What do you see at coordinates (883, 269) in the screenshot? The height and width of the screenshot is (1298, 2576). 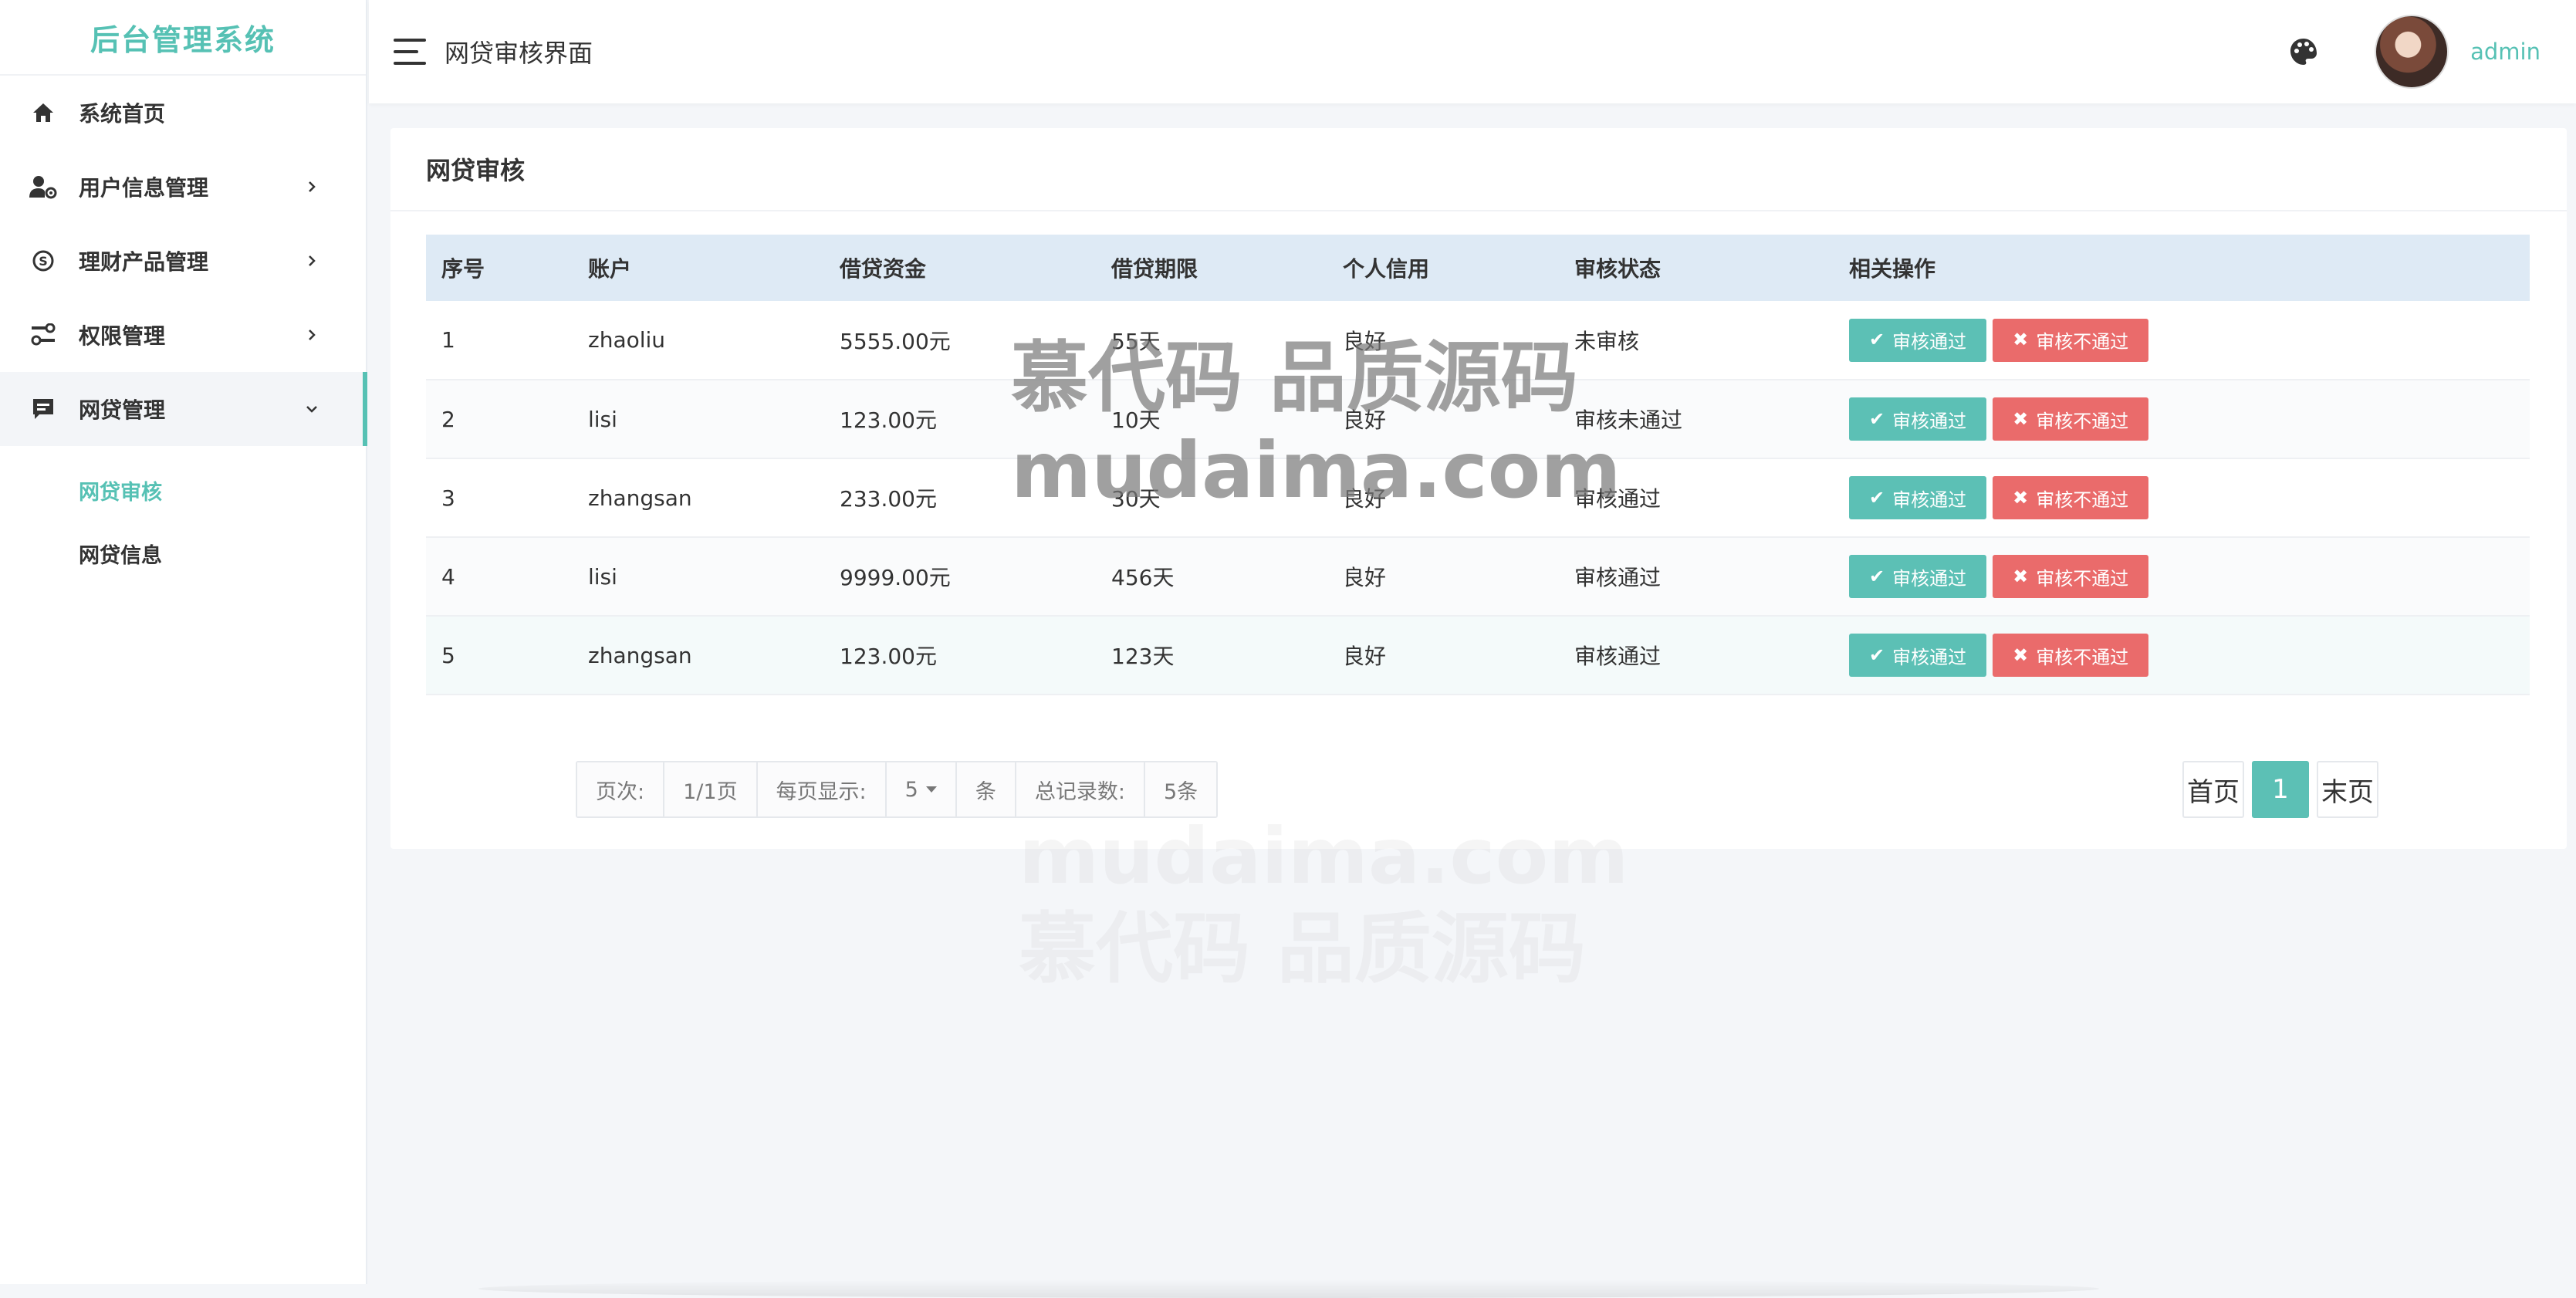 I see `column-header: 借贷资金` at bounding box center [883, 269].